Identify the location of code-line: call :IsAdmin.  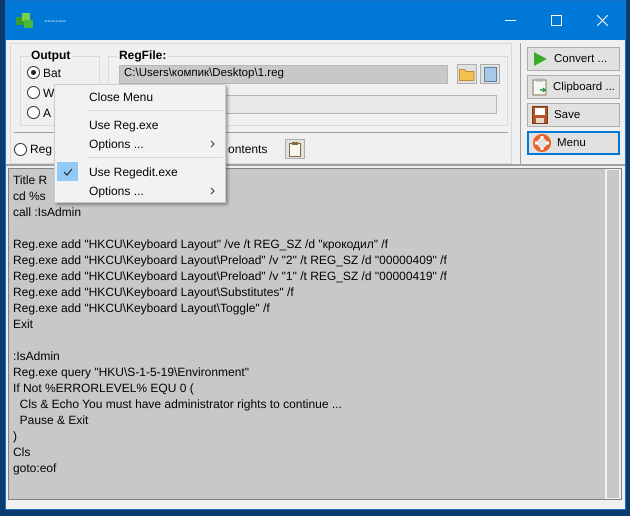
(47, 212).